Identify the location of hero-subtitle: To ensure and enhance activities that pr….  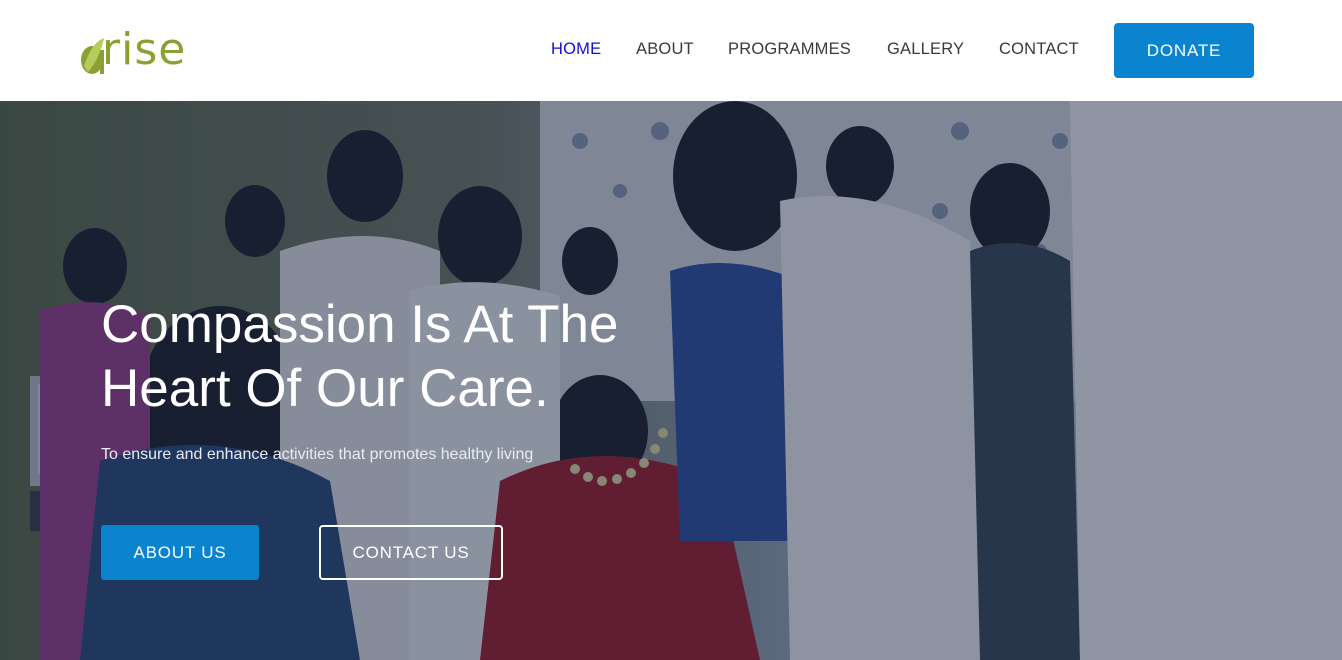
(317, 454).